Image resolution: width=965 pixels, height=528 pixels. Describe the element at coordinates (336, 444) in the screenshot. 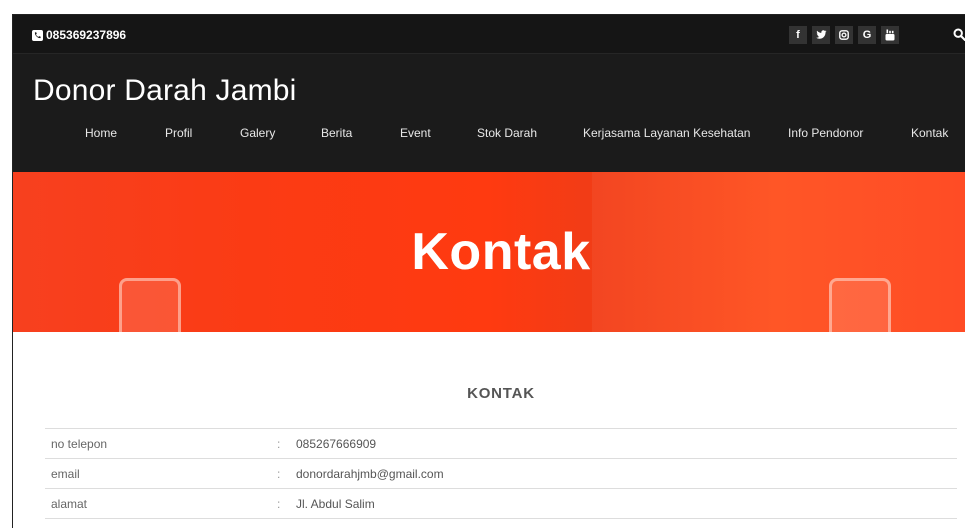

I see `phone-value: 085267666909` at that location.